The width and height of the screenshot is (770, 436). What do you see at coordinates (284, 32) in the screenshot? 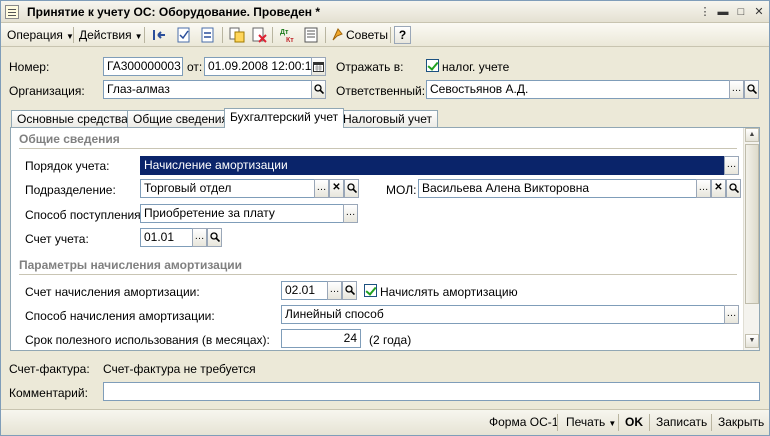
I see `svg-text: Дт` at bounding box center [284, 32].